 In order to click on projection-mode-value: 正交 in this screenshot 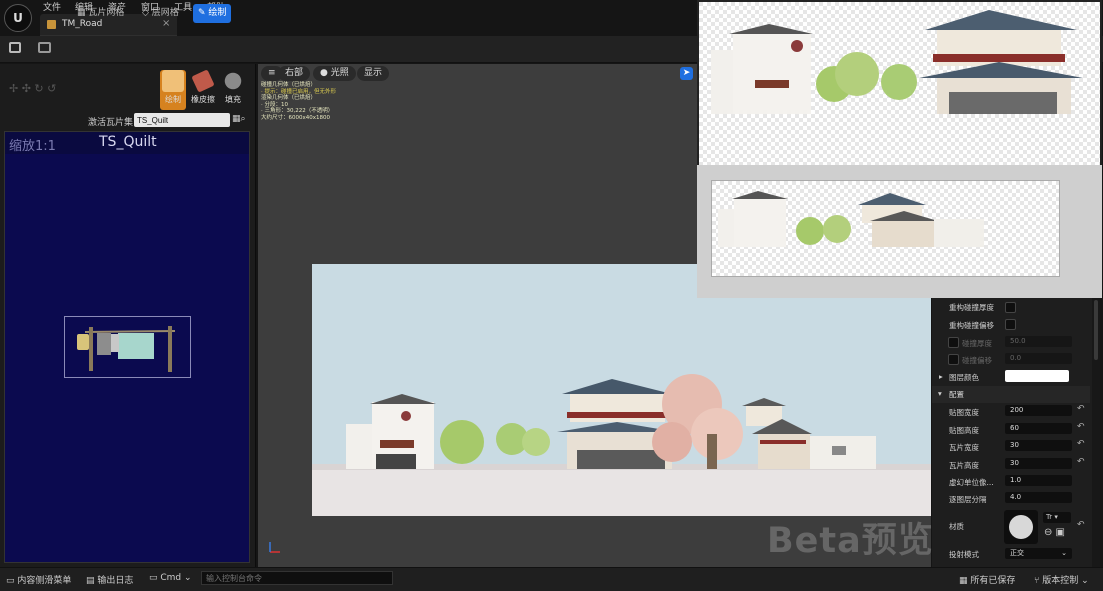, I will do `click(1017, 553)`.